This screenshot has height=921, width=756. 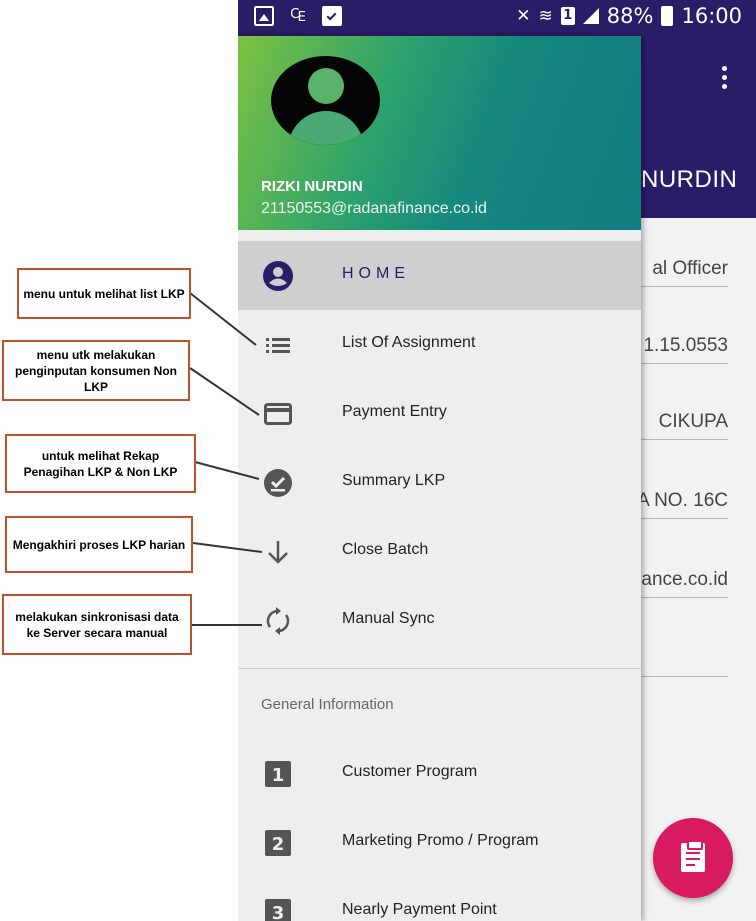 What do you see at coordinates (684, 504) in the screenshot?
I see `profile-field-address: A NO. 16C` at bounding box center [684, 504].